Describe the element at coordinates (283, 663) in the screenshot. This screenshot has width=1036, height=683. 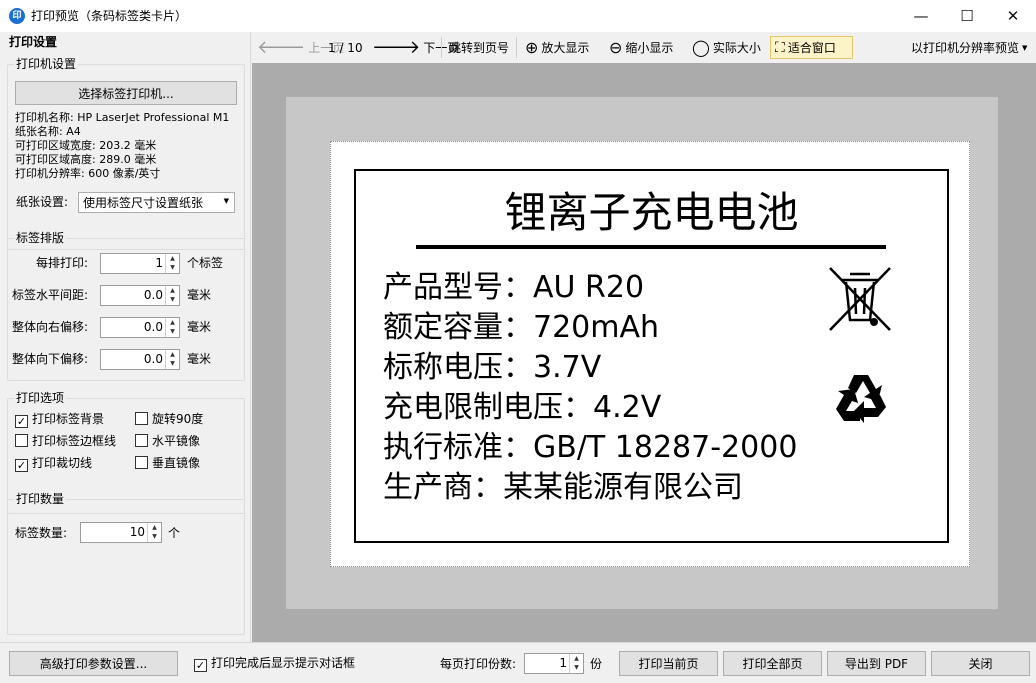
I see `show-dialog-label: 打印完成后显示提示对话框` at that location.